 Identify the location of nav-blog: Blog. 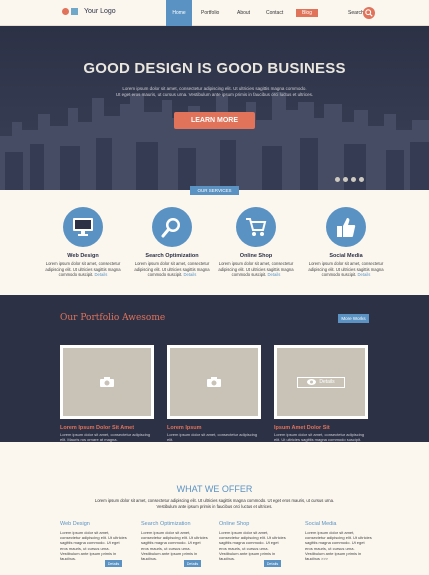
(307, 13).